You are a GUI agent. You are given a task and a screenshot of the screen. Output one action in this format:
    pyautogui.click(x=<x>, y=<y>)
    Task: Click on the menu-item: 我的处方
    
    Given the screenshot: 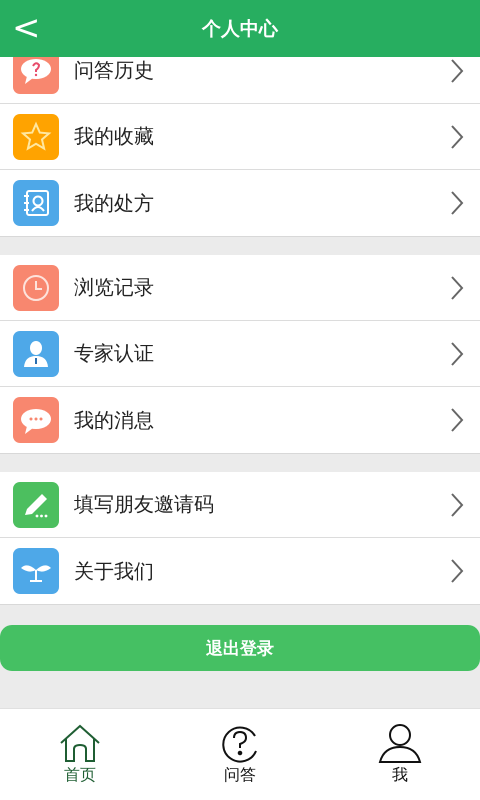 What is the action you would take?
    pyautogui.click(x=240, y=203)
    